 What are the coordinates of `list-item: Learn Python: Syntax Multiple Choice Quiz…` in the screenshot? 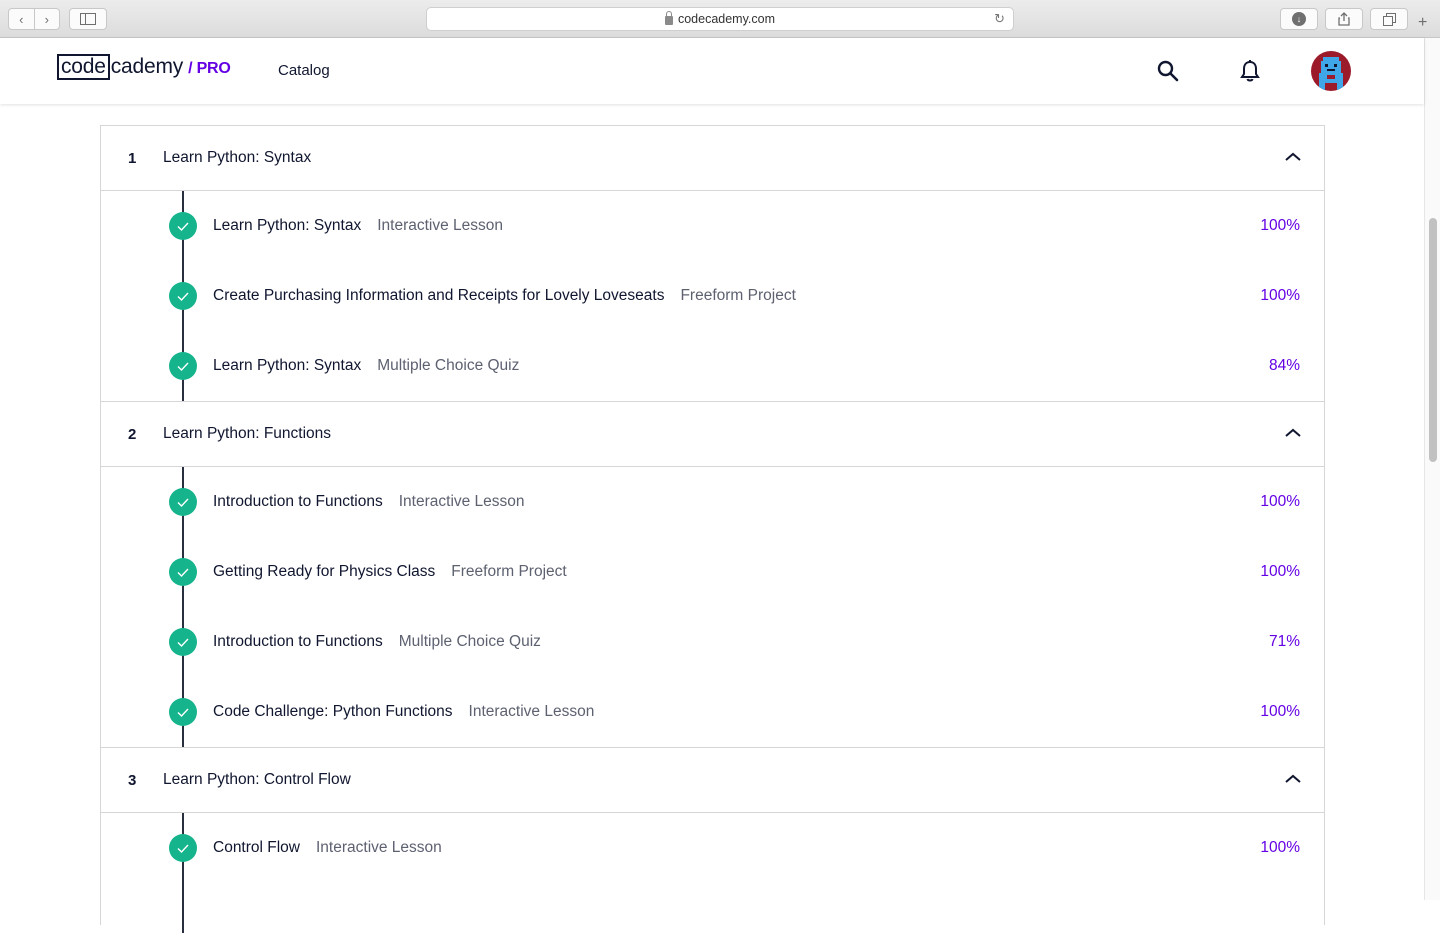 It's located at (712, 366).